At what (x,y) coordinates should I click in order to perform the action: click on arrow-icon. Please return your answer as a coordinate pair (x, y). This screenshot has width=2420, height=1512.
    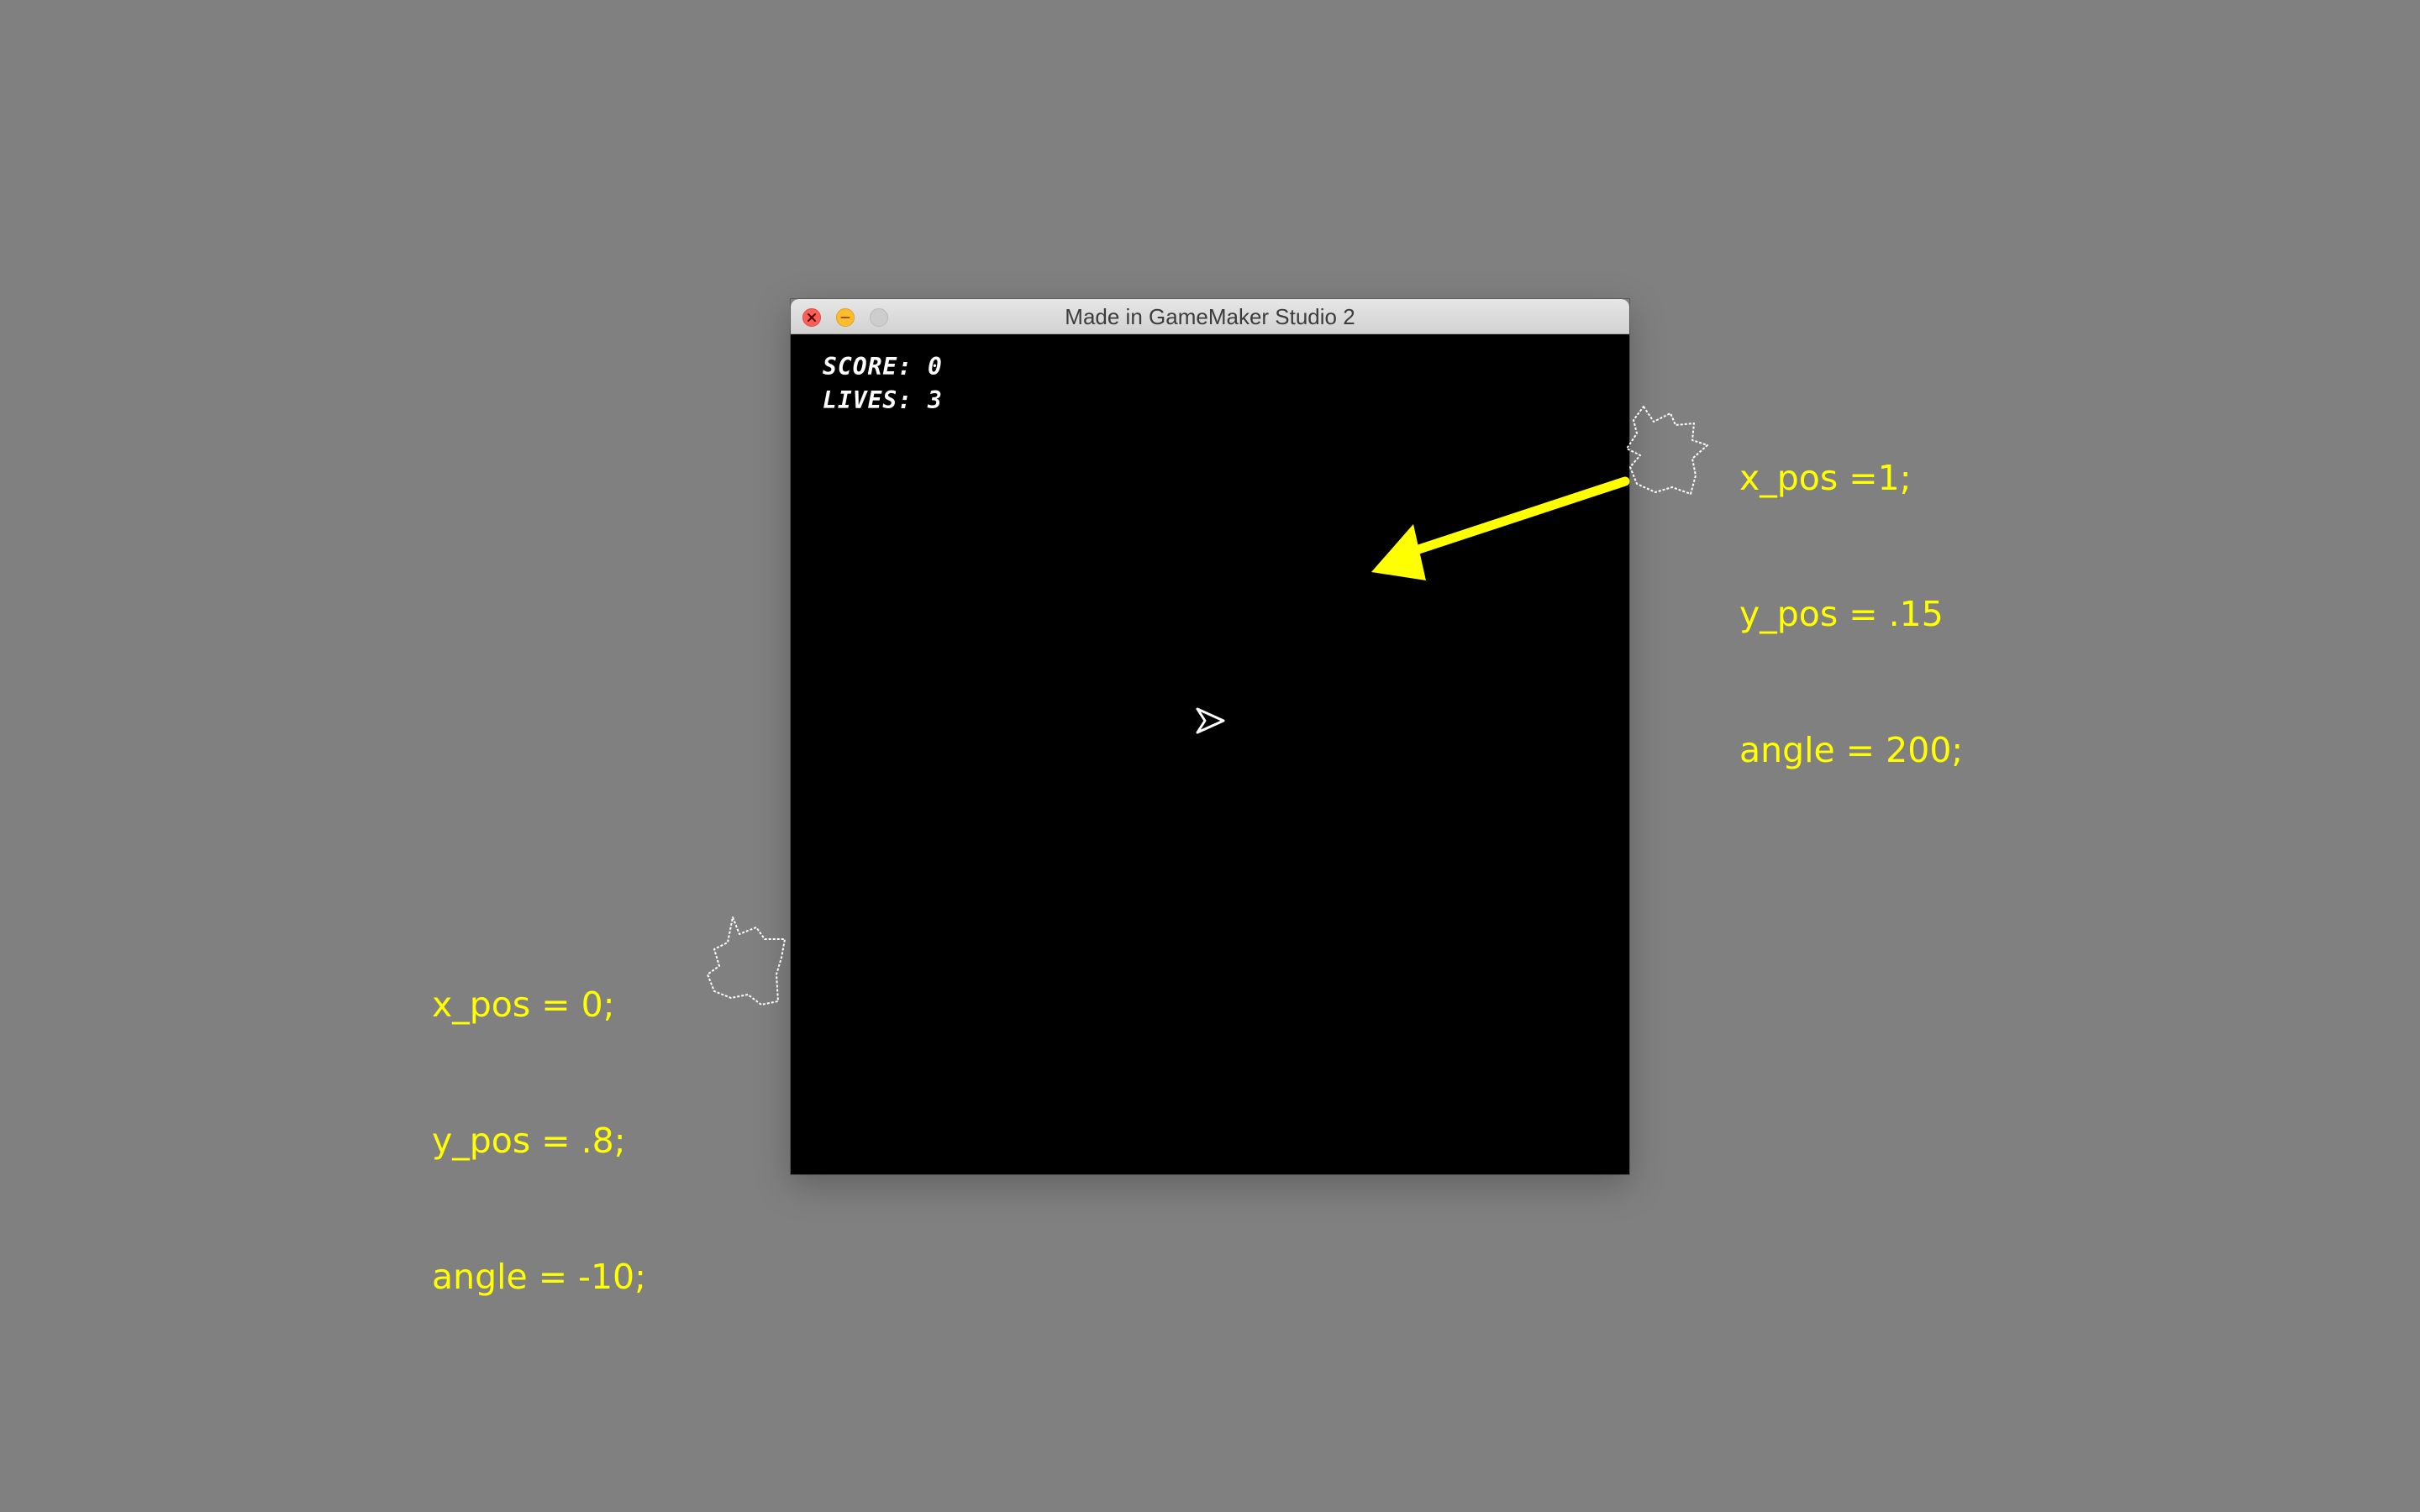
    Looking at the image, I should click on (1500, 528).